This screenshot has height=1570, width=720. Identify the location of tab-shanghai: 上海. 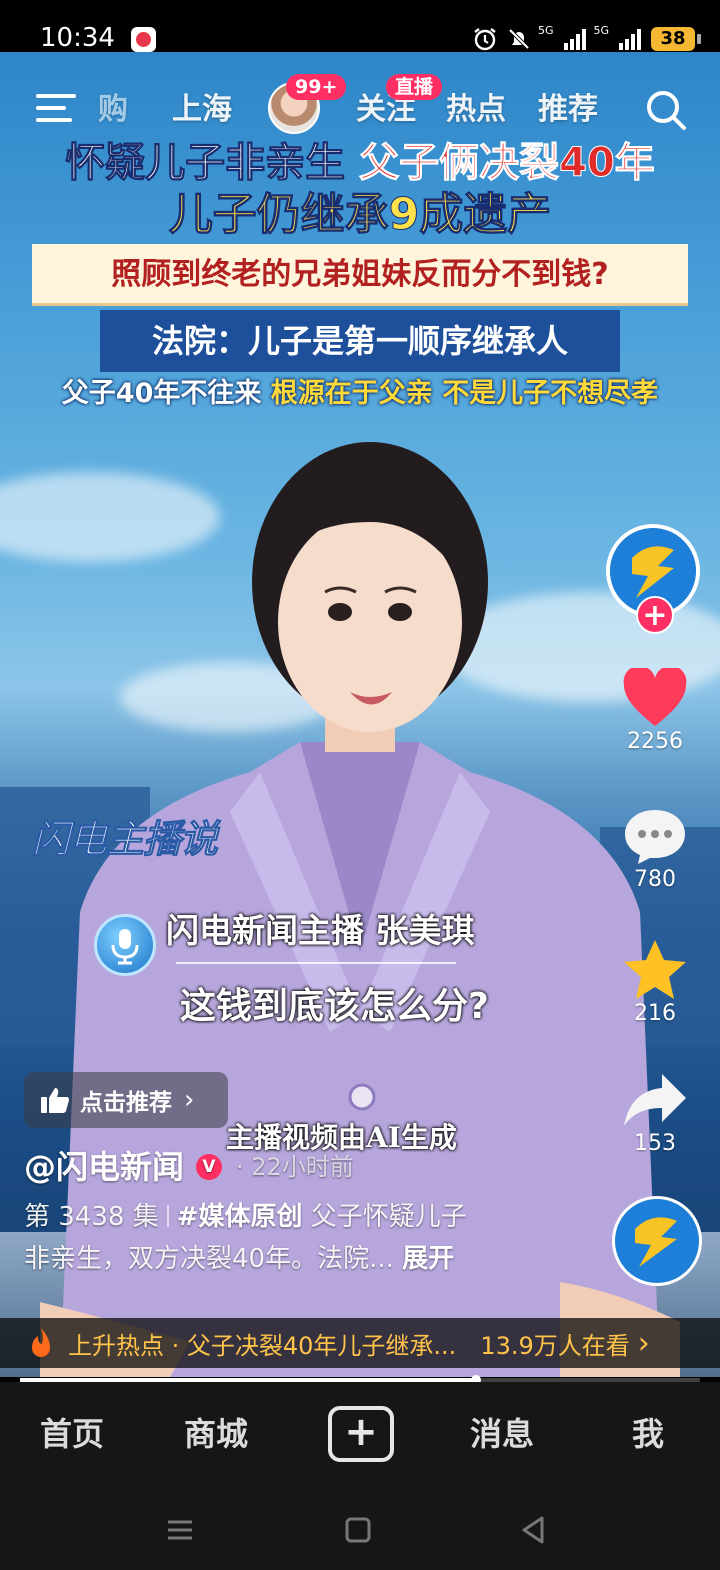
(202, 110).